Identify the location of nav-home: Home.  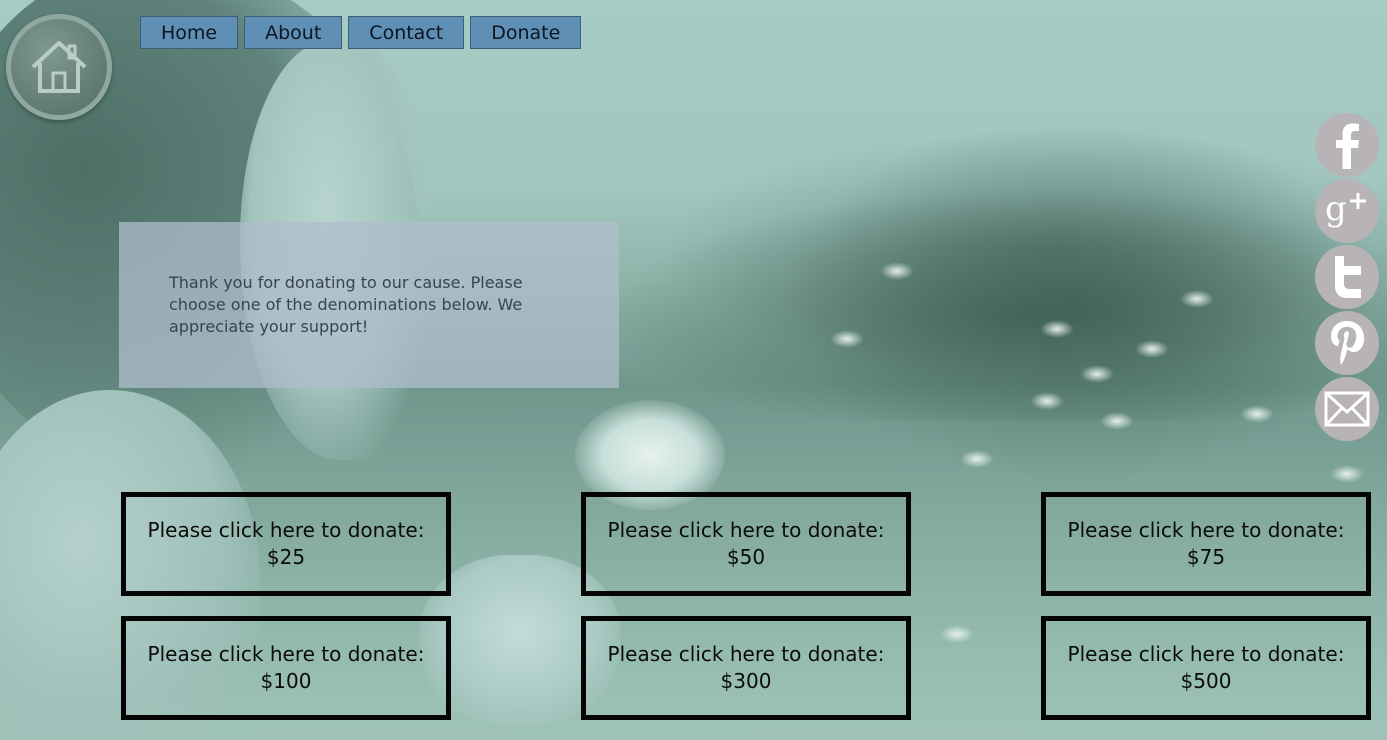
(189, 32).